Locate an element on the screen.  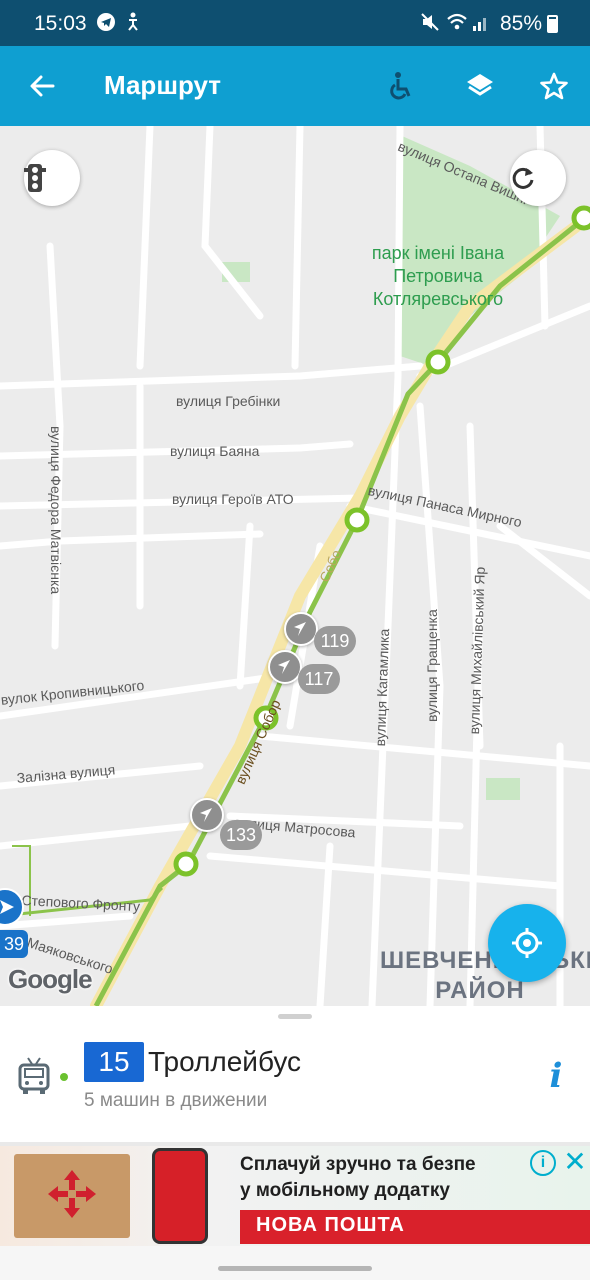
mute-icon is located at coordinates (430, 25).